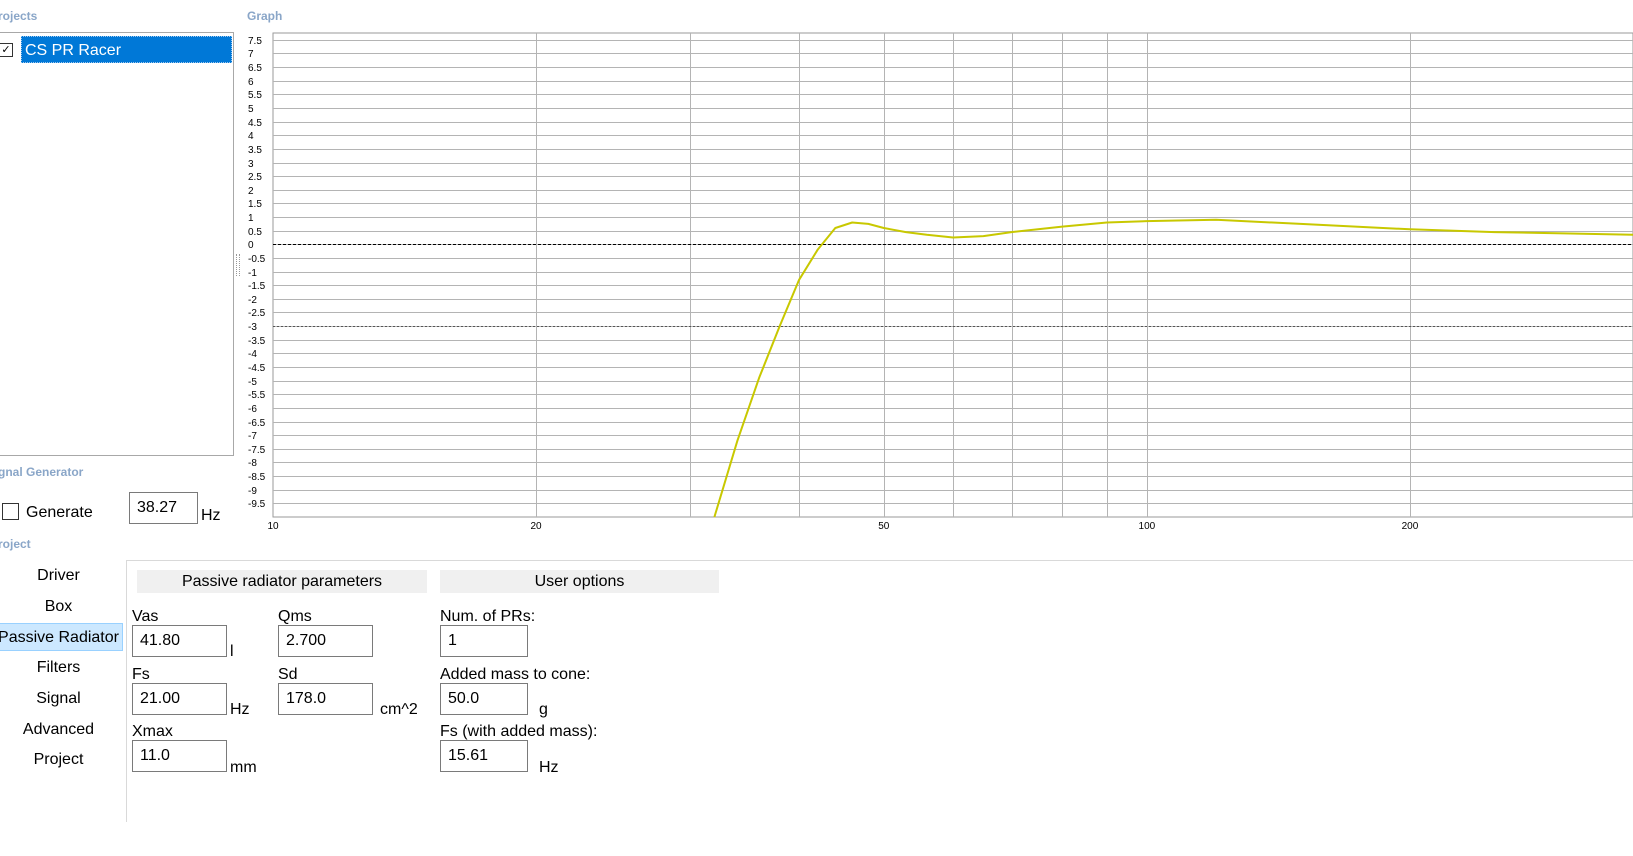 The height and width of the screenshot is (856, 1633). Describe the element at coordinates (251, 191) in the screenshot. I see `y-tick-label: 2` at that location.